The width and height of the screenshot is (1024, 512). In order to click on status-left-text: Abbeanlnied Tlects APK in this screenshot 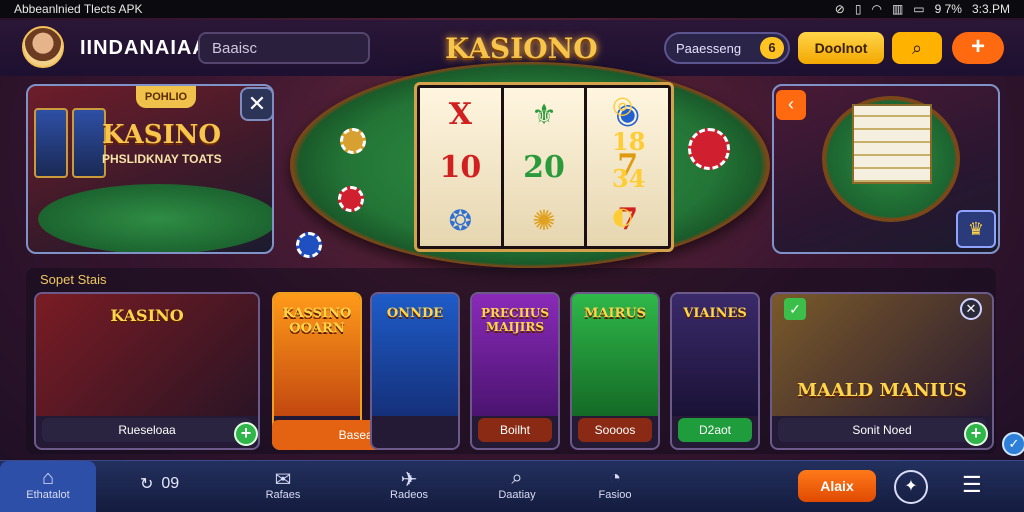, I will do `click(78, 9)`.